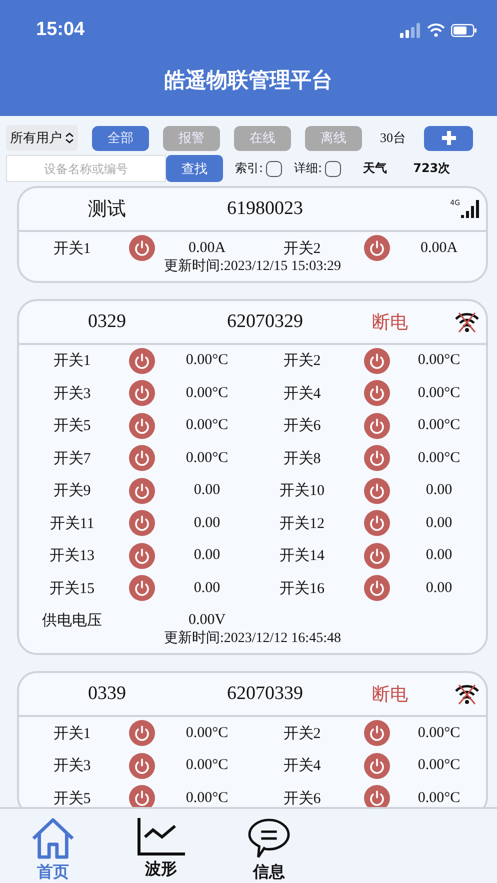 Image resolution: width=497 pixels, height=883 pixels. What do you see at coordinates (302, 523) in the screenshot?
I see `switch-label: 开关12` at bounding box center [302, 523].